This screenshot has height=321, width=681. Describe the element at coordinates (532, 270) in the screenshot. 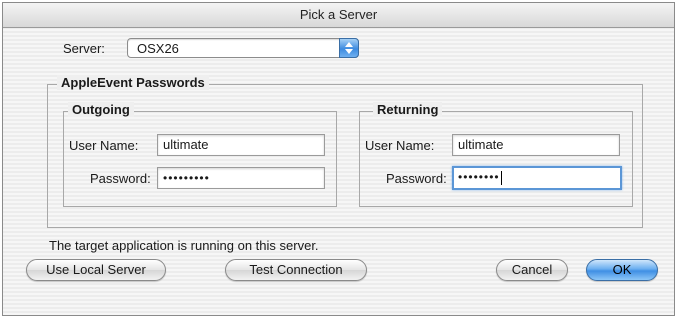

I see `cancel-button: Cancel` at that location.